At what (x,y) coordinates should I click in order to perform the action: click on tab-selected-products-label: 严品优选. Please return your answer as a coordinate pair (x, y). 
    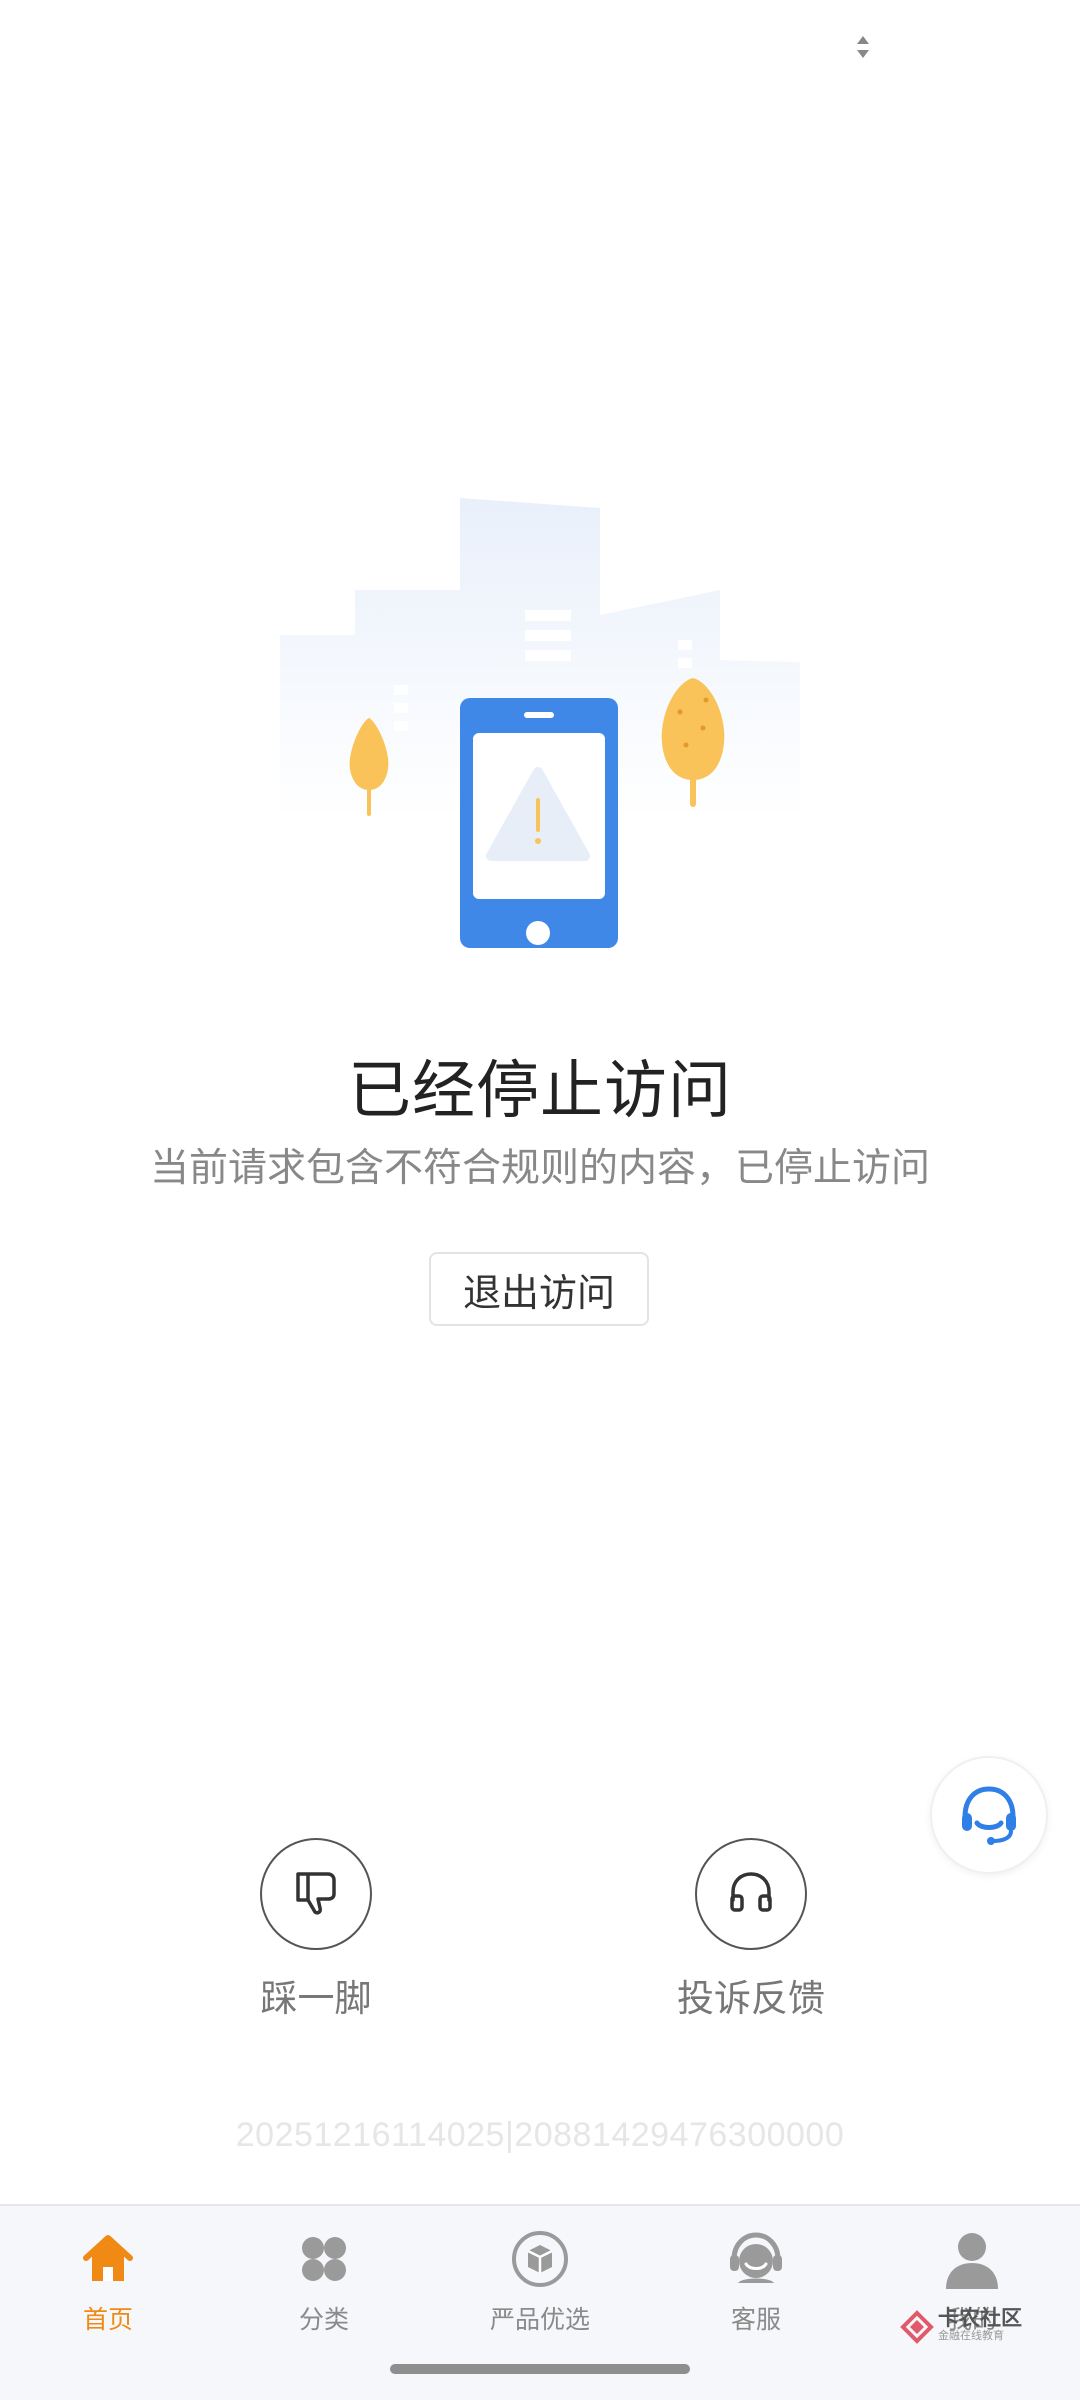
    Looking at the image, I should click on (539, 2320).